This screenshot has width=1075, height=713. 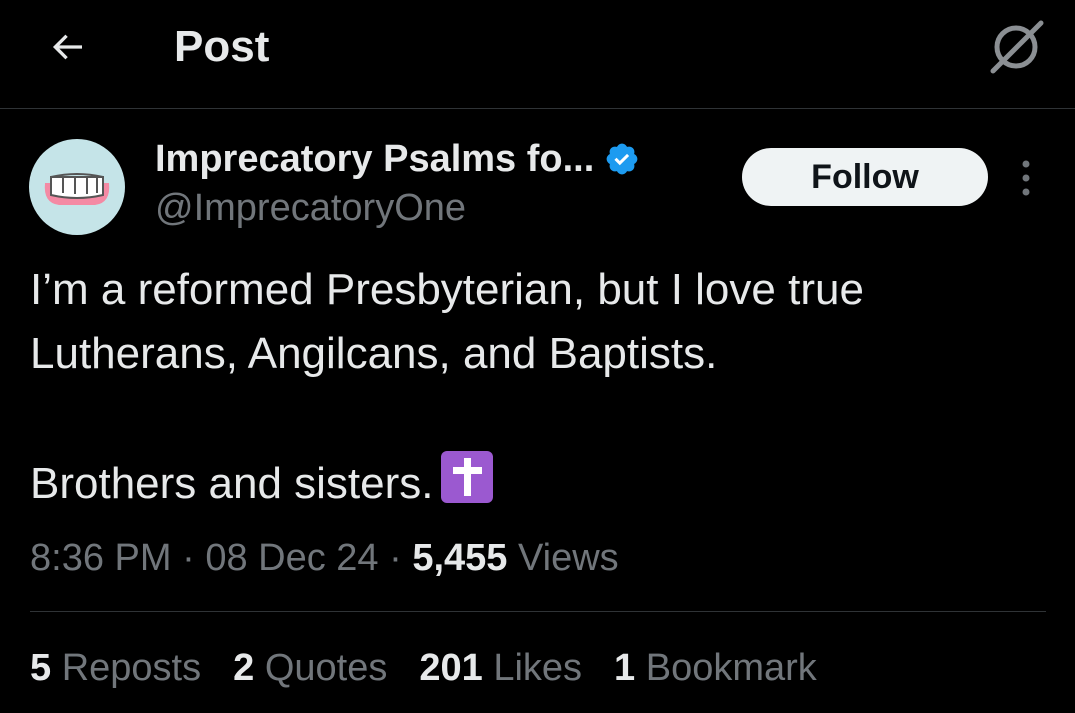 I want to click on quotes-count: 2, so click(x=244, y=668).